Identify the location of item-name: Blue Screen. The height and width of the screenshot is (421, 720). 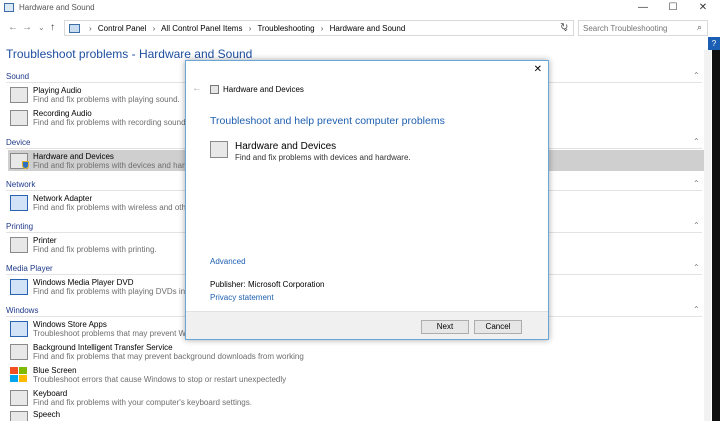
(55, 370).